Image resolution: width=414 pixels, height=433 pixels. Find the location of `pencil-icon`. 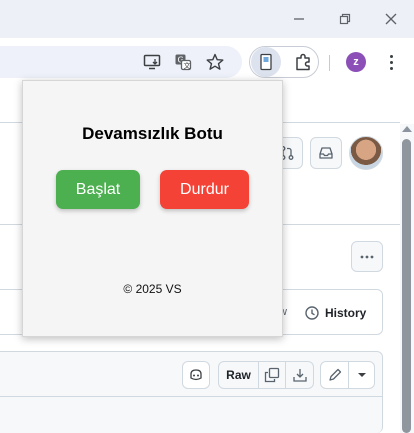

pencil-icon is located at coordinates (334, 374).